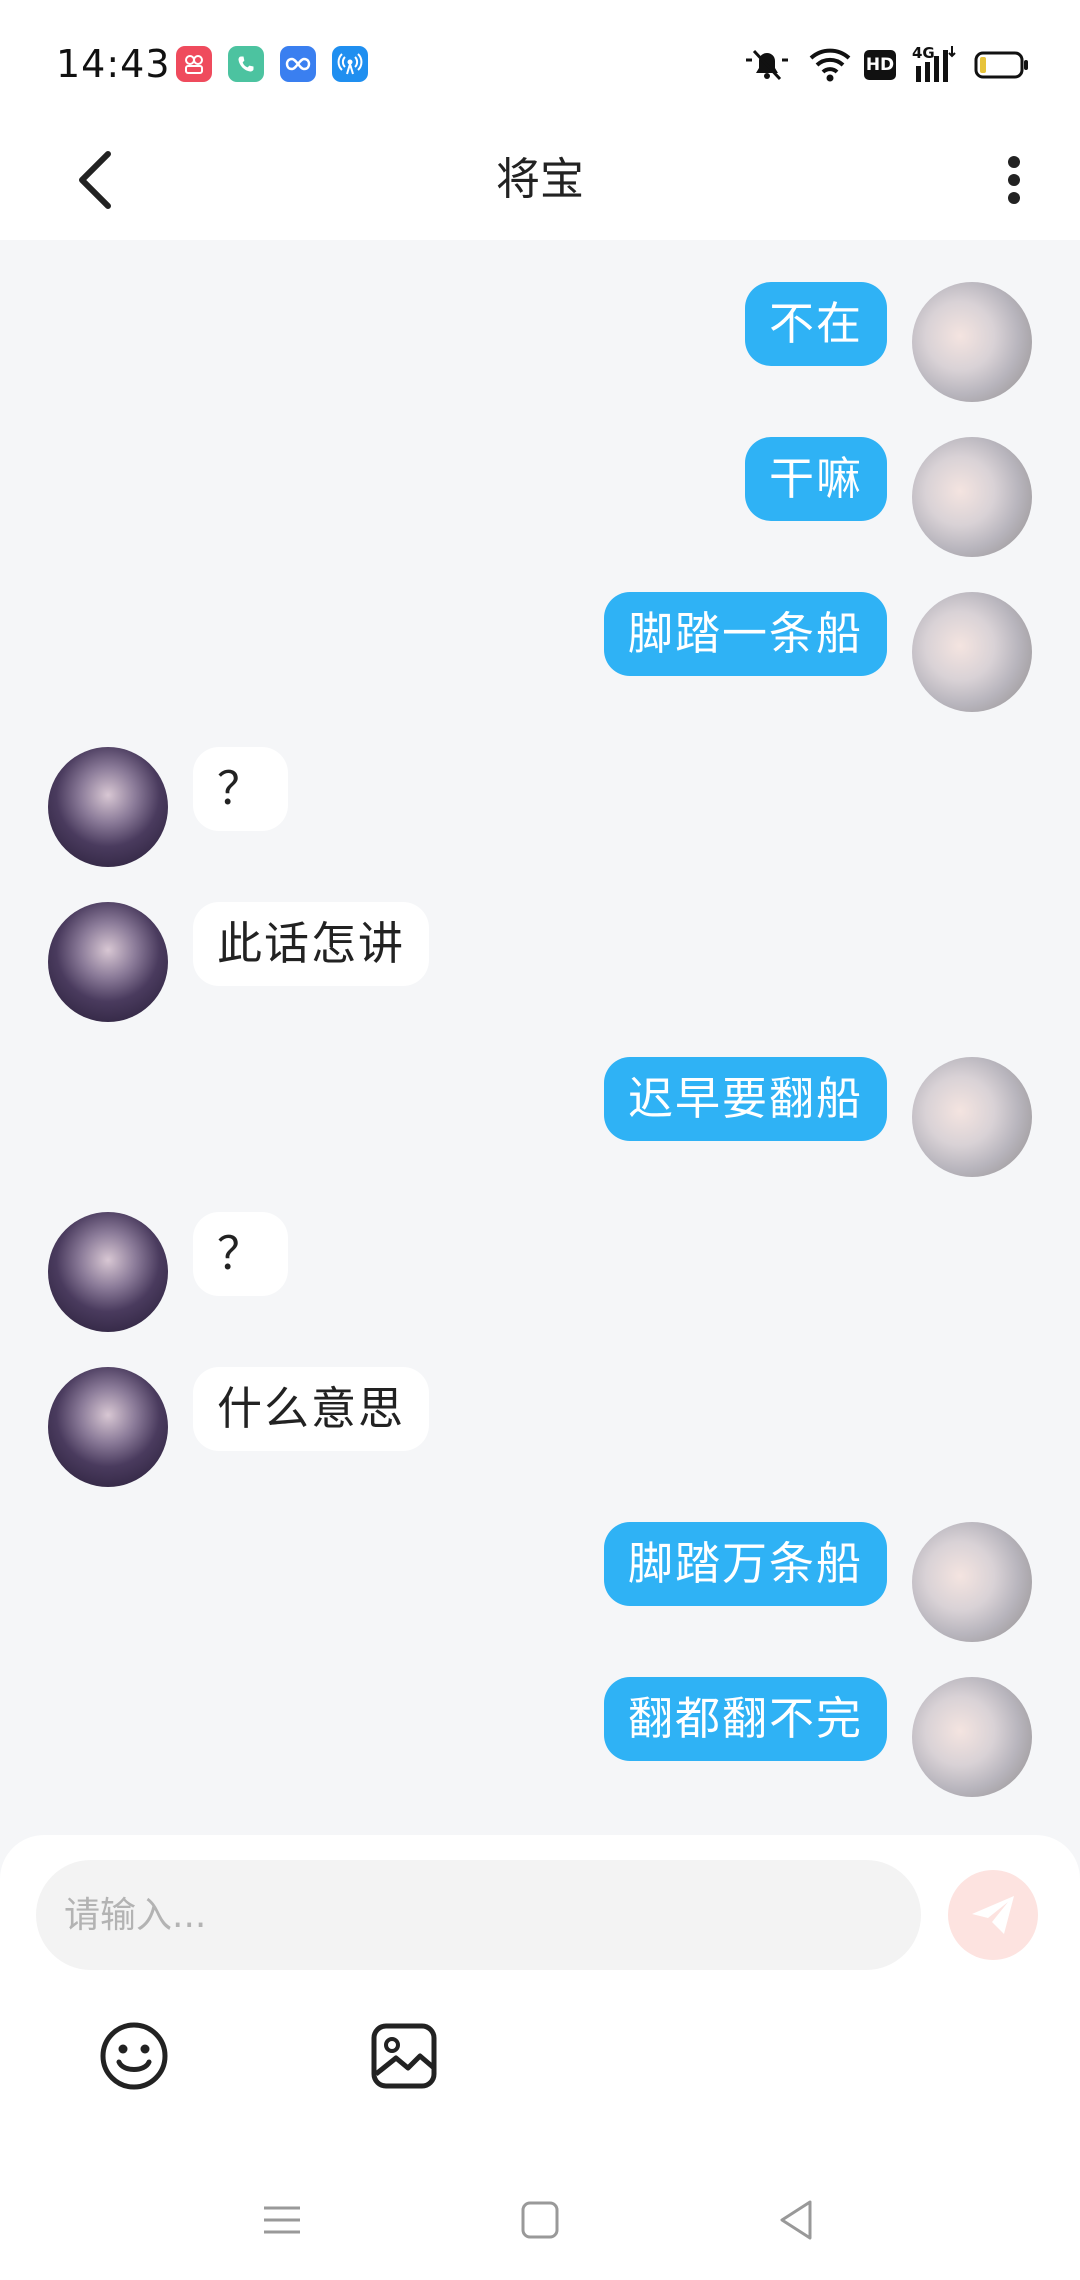 The image size is (1080, 2280). I want to click on triangle-back-icon, so click(796, 2220).